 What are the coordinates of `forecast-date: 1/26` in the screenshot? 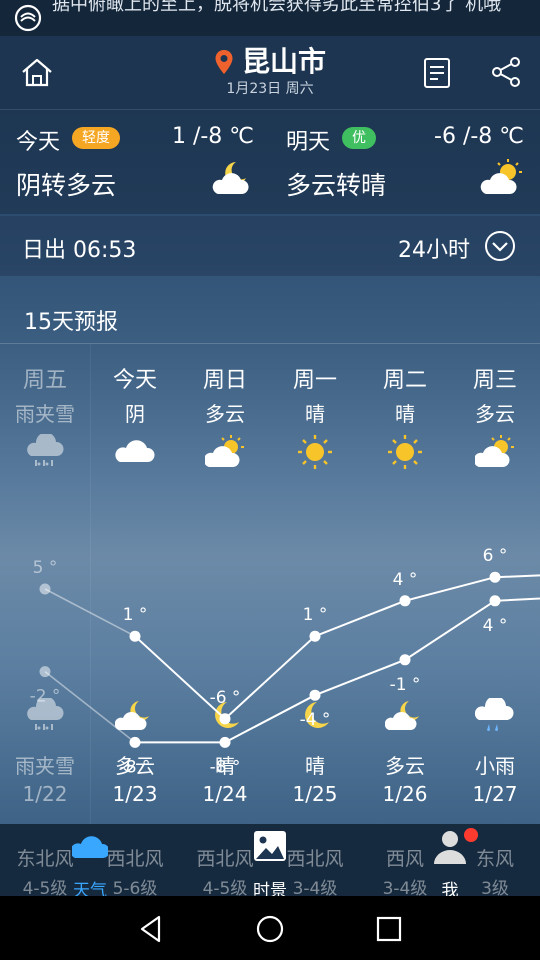 It's located at (405, 794).